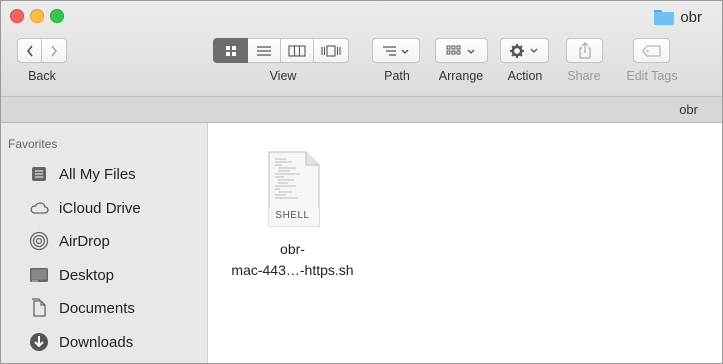  What do you see at coordinates (678, 17) in the screenshot?
I see `window-title: obr` at bounding box center [678, 17].